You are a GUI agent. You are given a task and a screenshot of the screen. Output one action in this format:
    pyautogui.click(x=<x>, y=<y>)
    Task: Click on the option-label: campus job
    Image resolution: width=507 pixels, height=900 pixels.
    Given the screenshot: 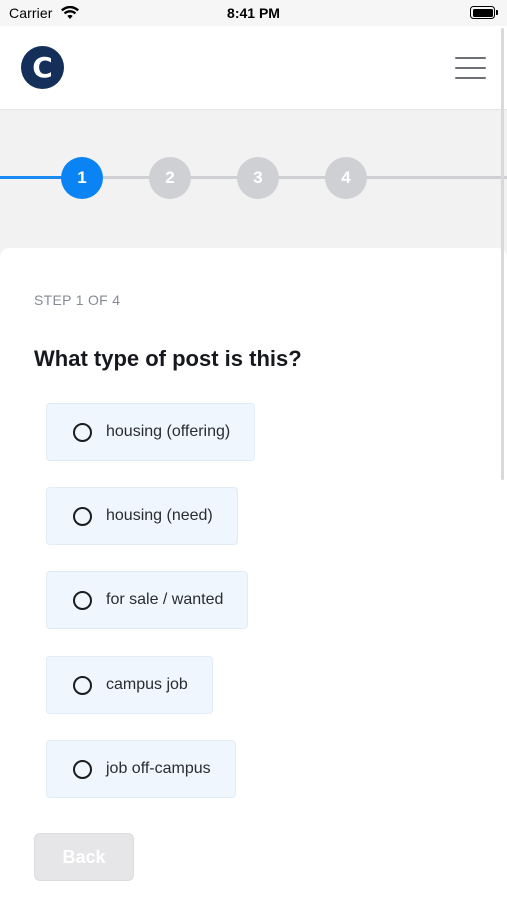 What is the action you would take?
    pyautogui.click(x=147, y=684)
    